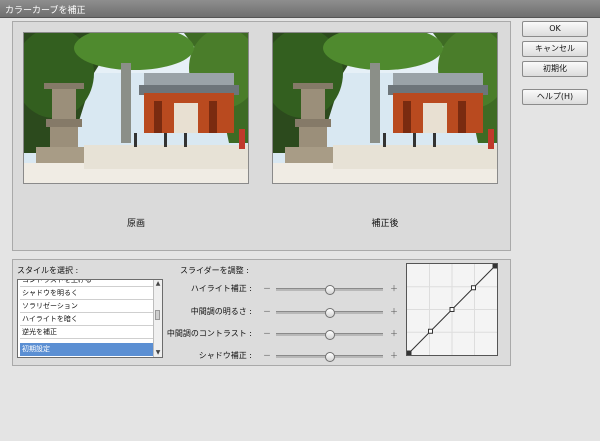 This screenshot has height=441, width=600. I want to click on midtone-contrast-slider, so click(329, 335).